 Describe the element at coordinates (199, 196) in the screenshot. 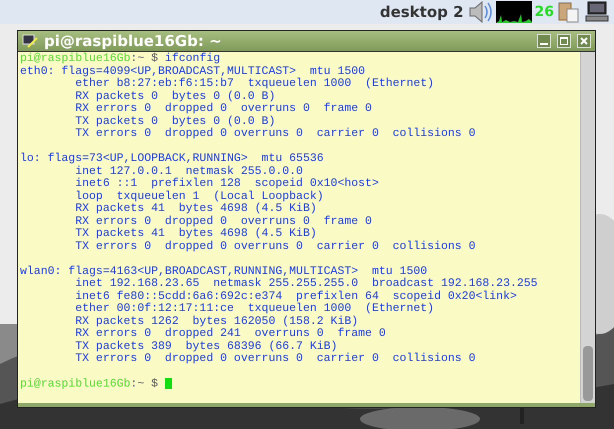

I see `output-line: loop txqueuelen 1 (Local Loopback)` at that location.